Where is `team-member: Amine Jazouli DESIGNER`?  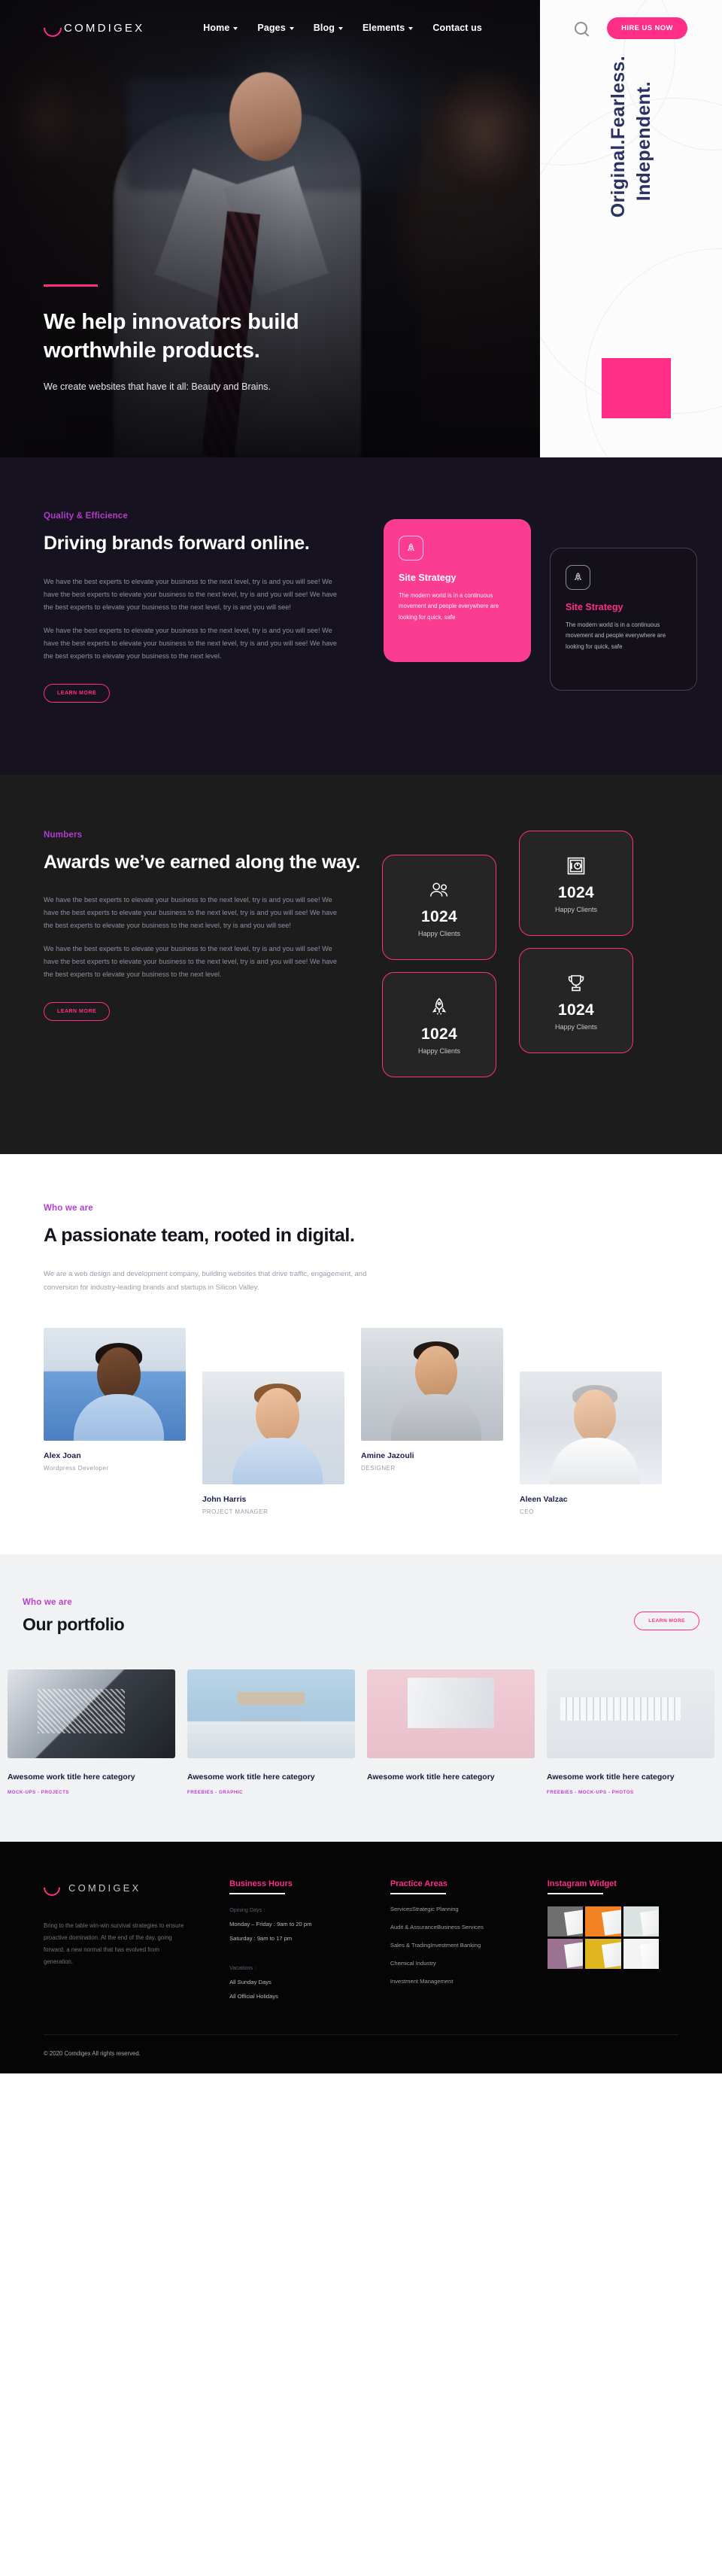 team-member: Amine Jazouli DESIGNER is located at coordinates (432, 1399).